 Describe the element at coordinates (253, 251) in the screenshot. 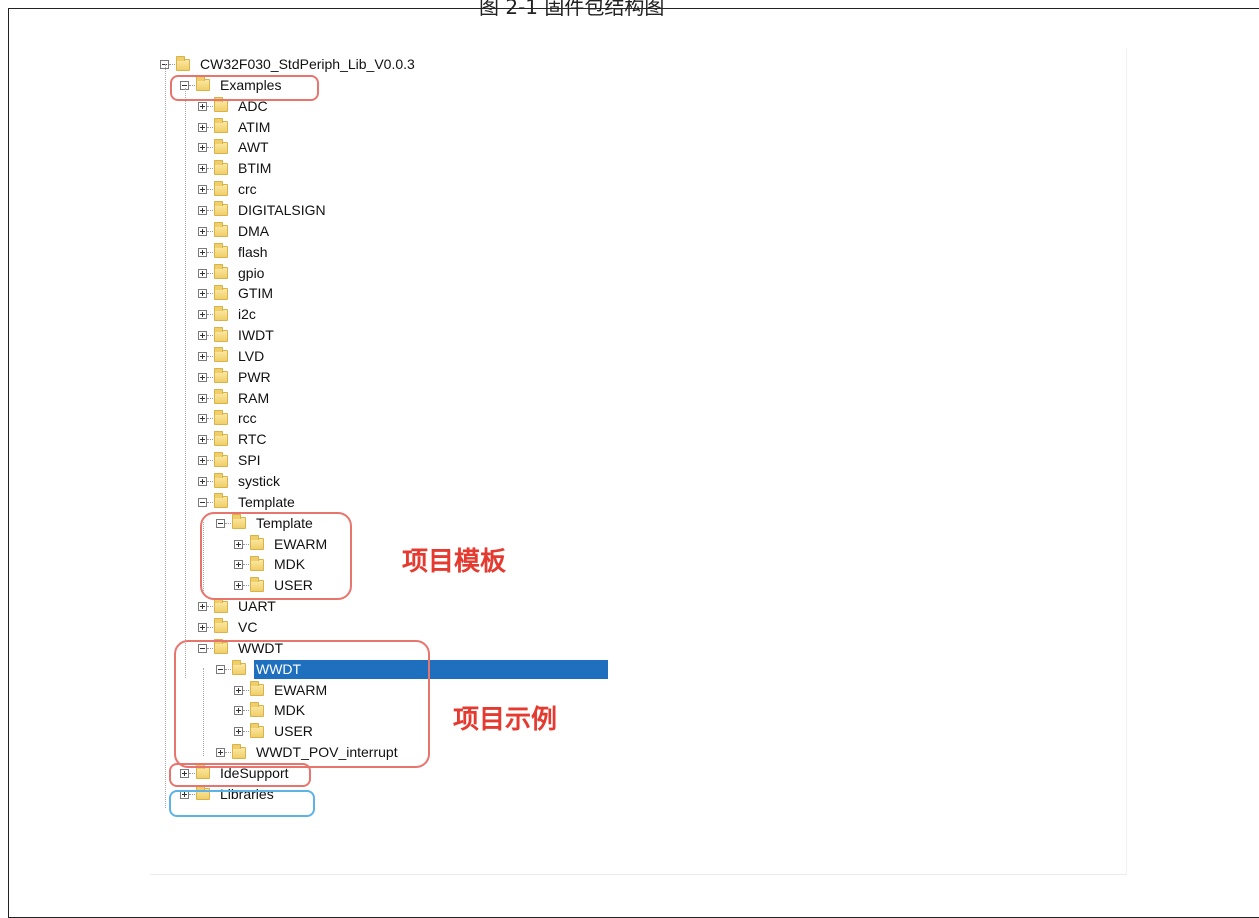

I see `tree-item-label: flash` at that location.